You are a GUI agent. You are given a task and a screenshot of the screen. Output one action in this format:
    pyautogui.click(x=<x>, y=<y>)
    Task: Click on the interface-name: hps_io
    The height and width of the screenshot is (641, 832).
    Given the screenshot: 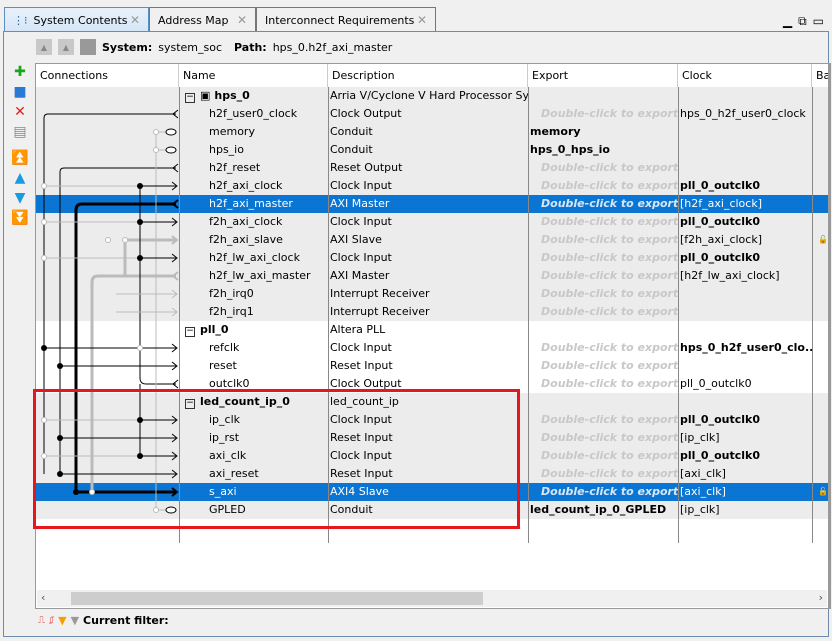 What is the action you would take?
    pyautogui.click(x=226, y=149)
    